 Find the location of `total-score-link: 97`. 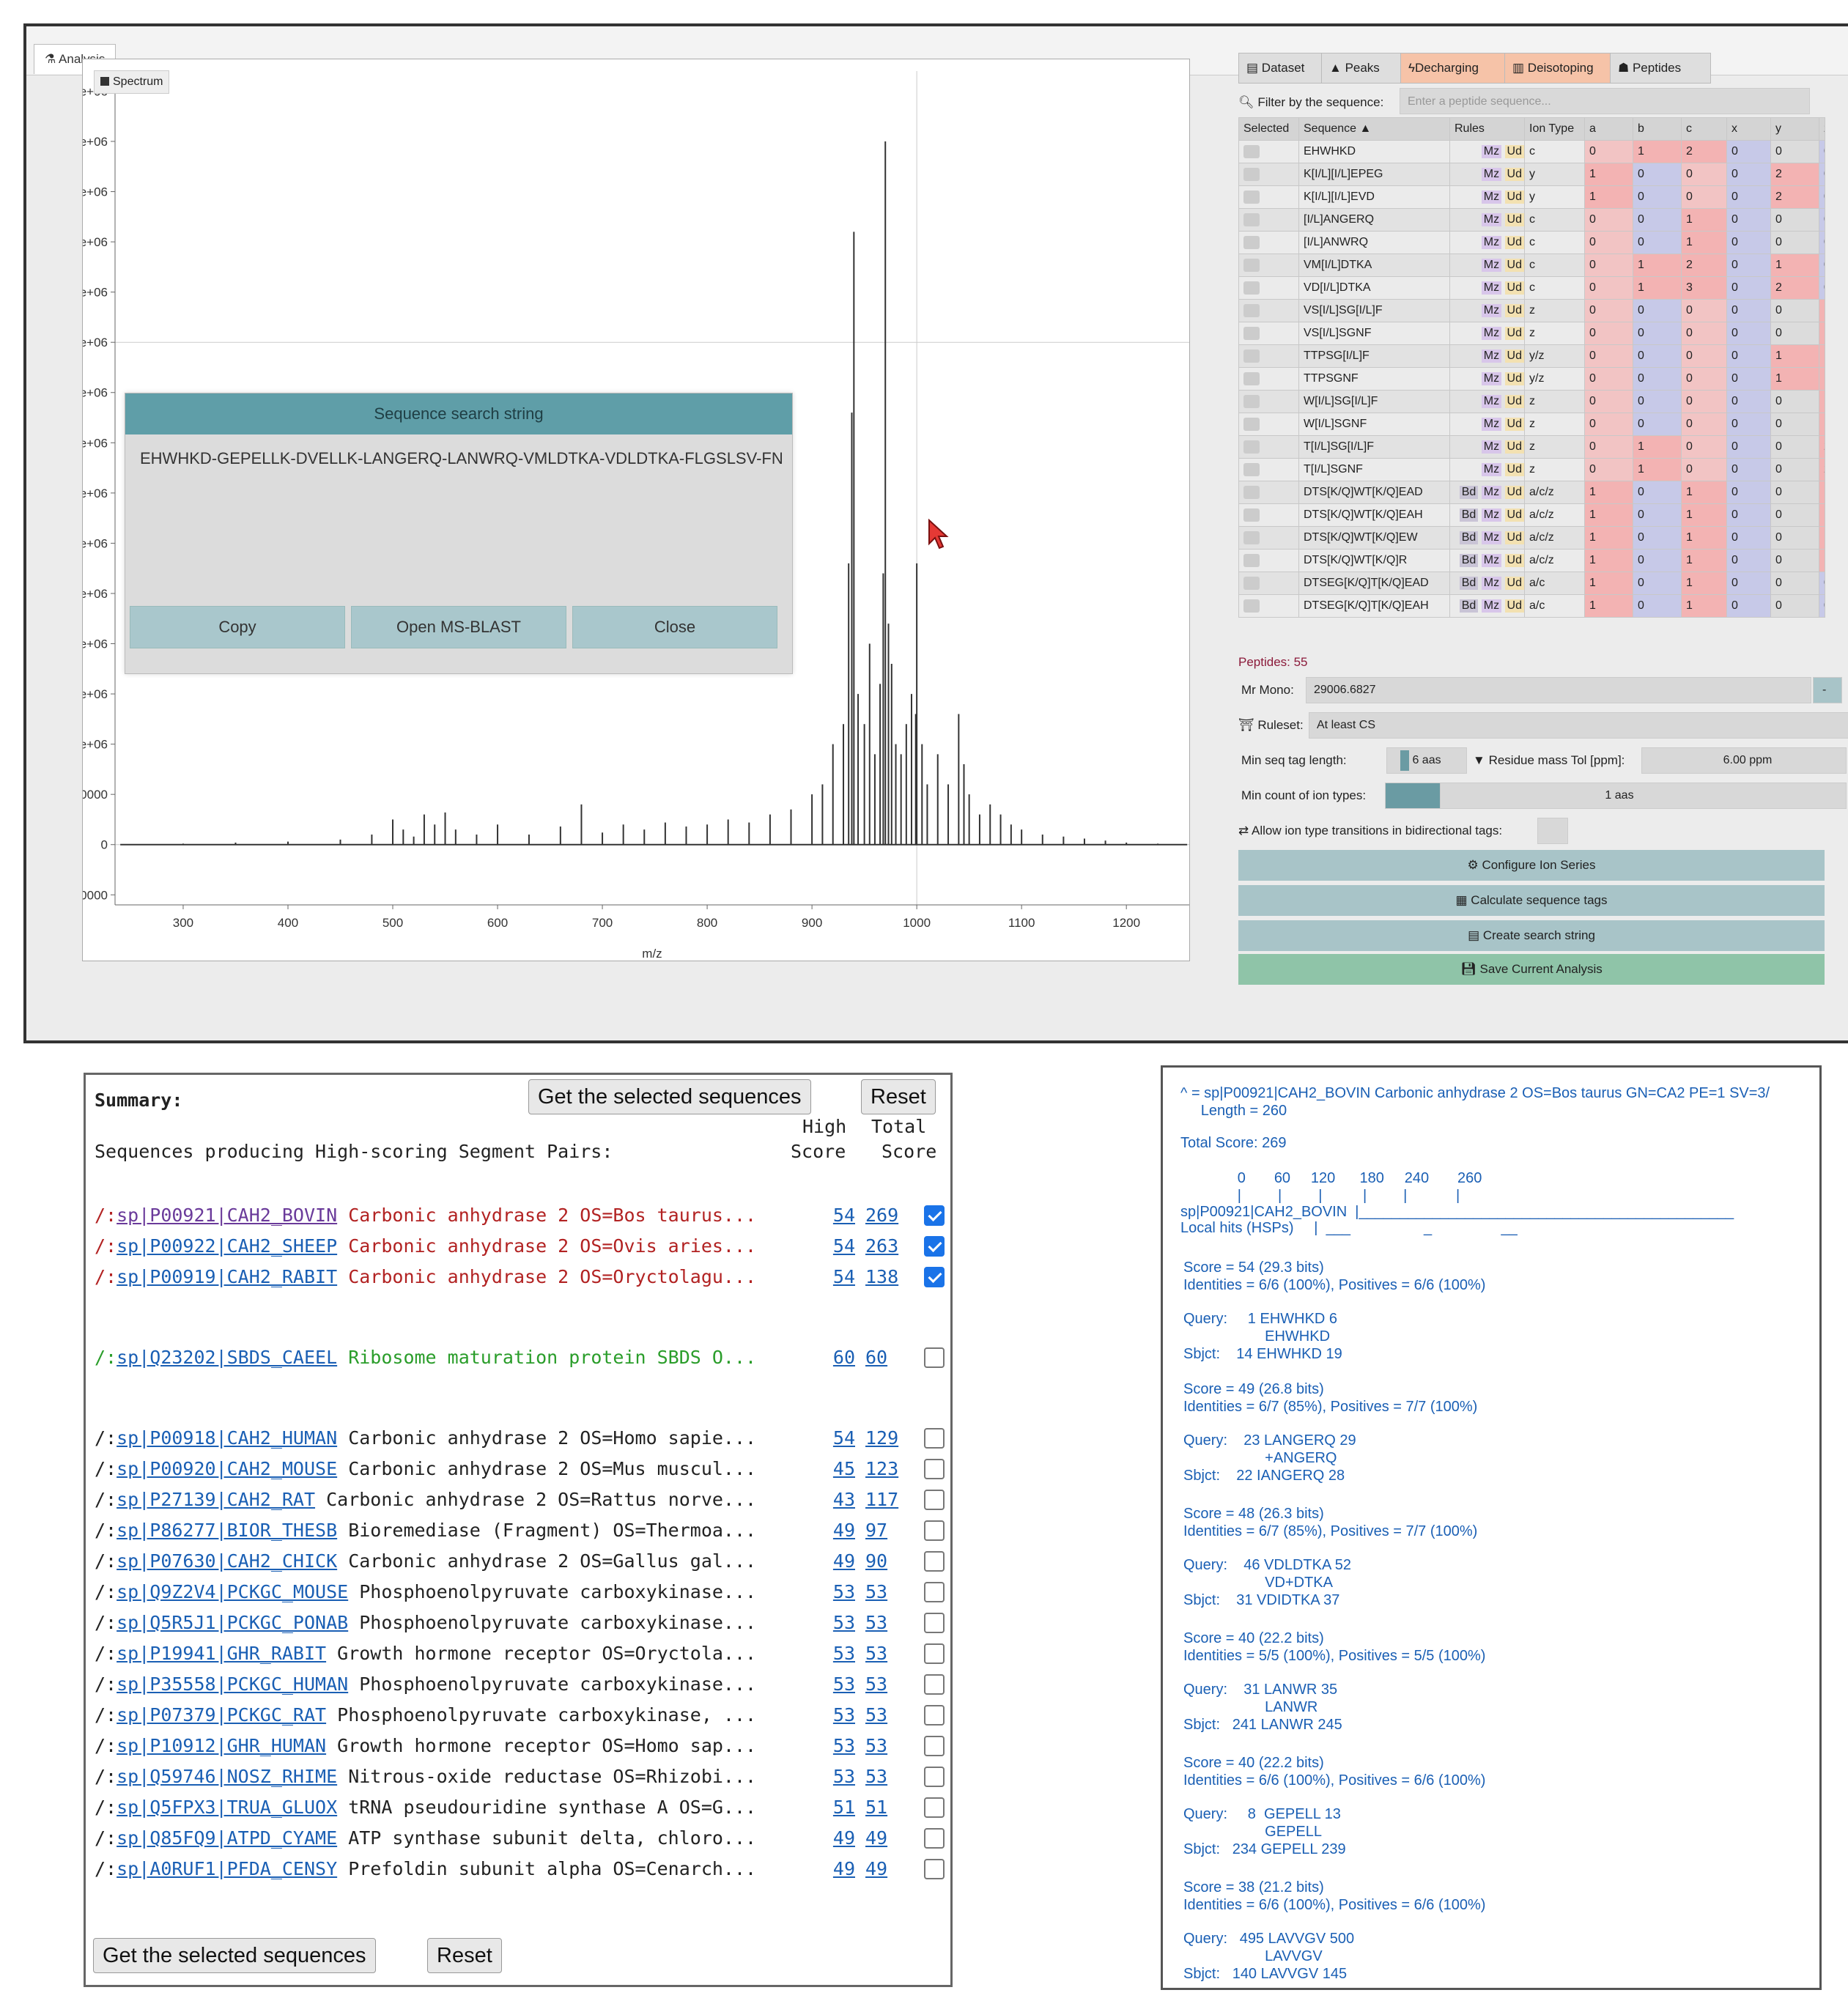

total-score-link: 97 is located at coordinates (887, 1530).